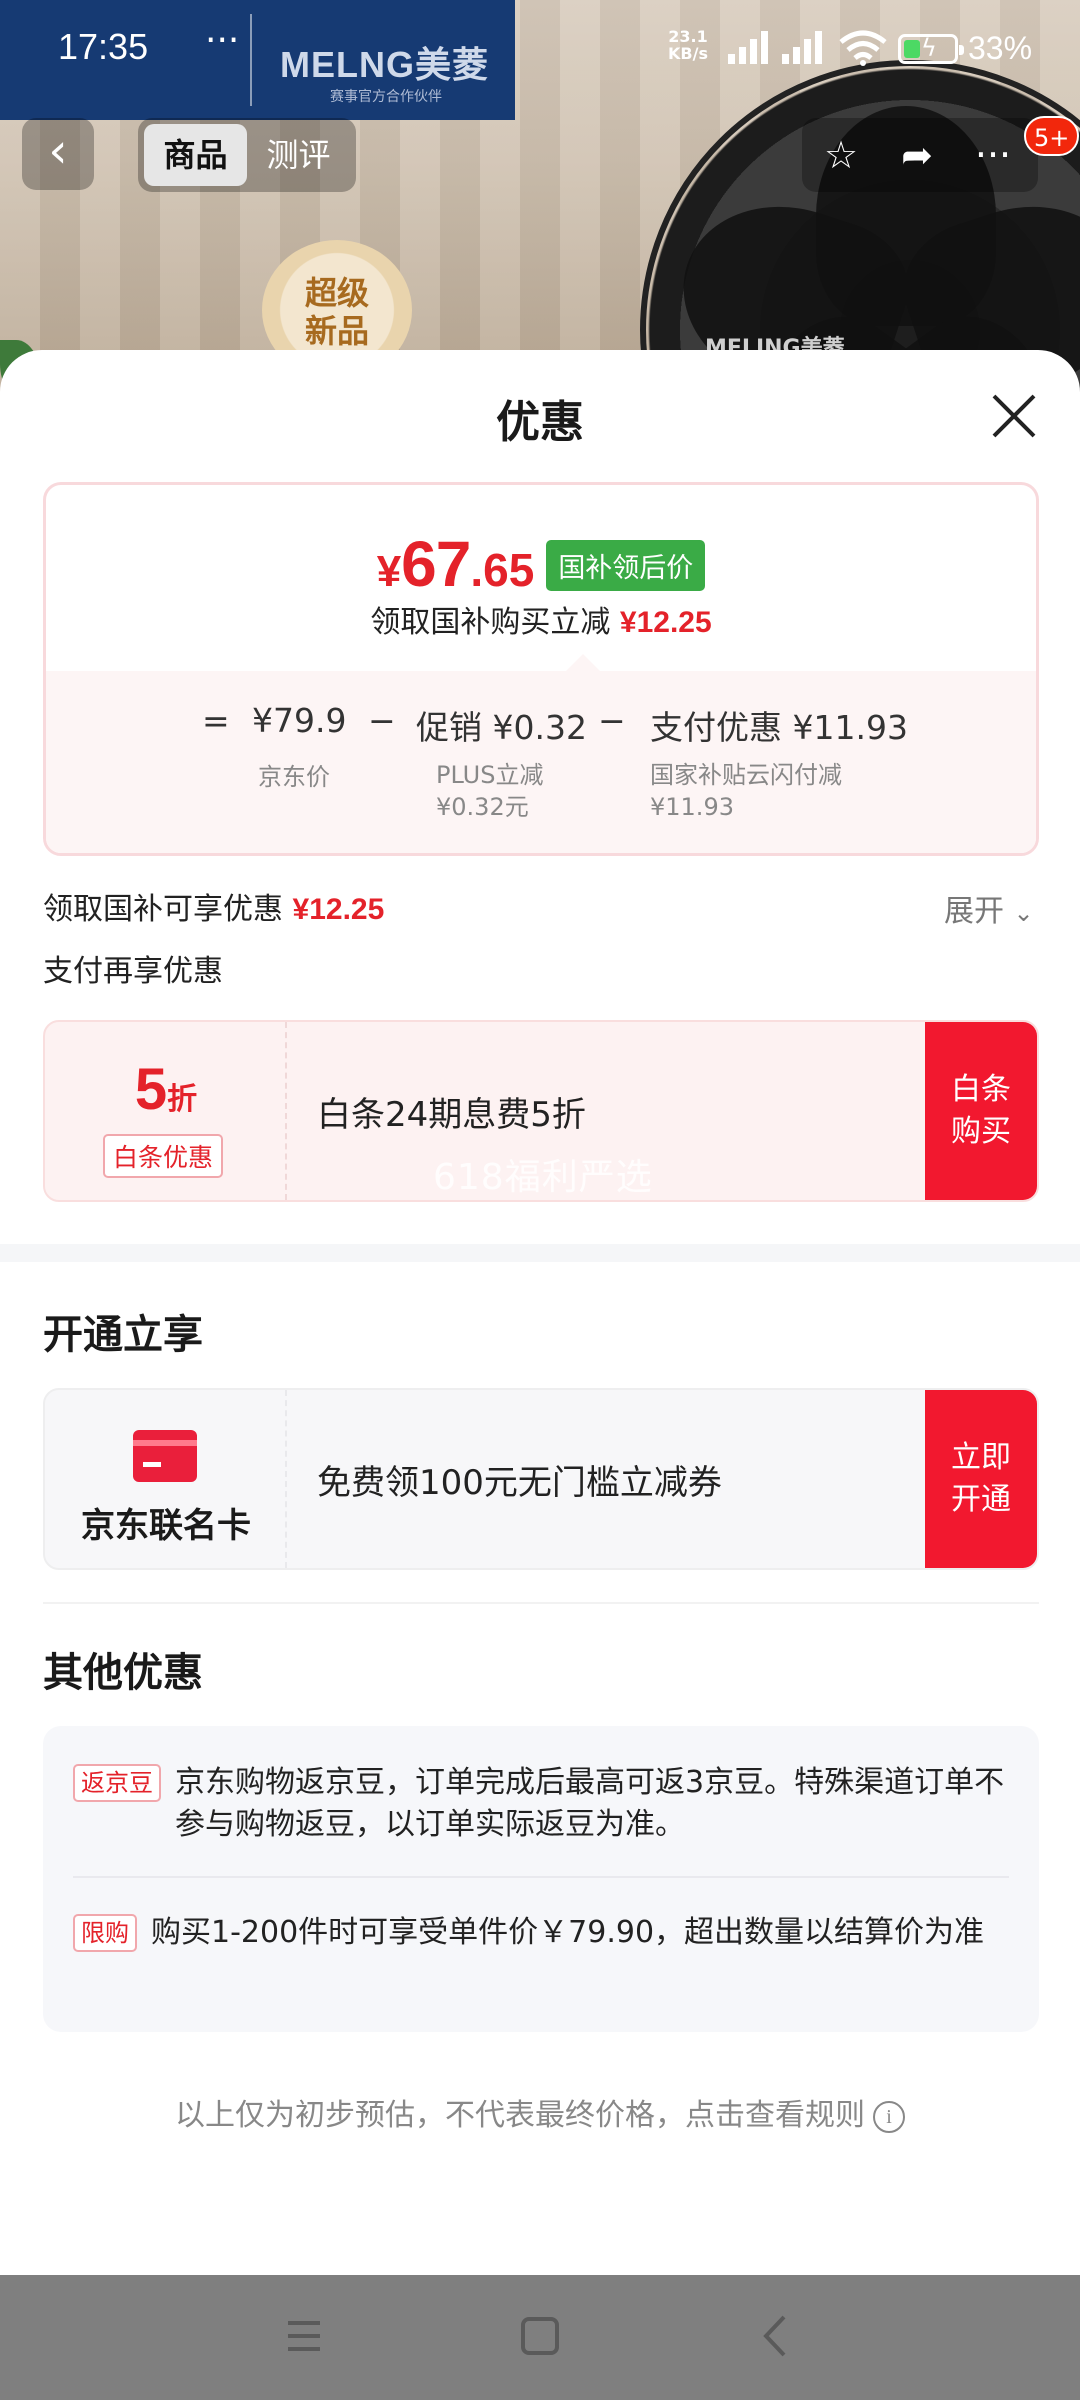  What do you see at coordinates (1023, 913) in the screenshot?
I see `chevron-down-icon: ⌄` at bounding box center [1023, 913].